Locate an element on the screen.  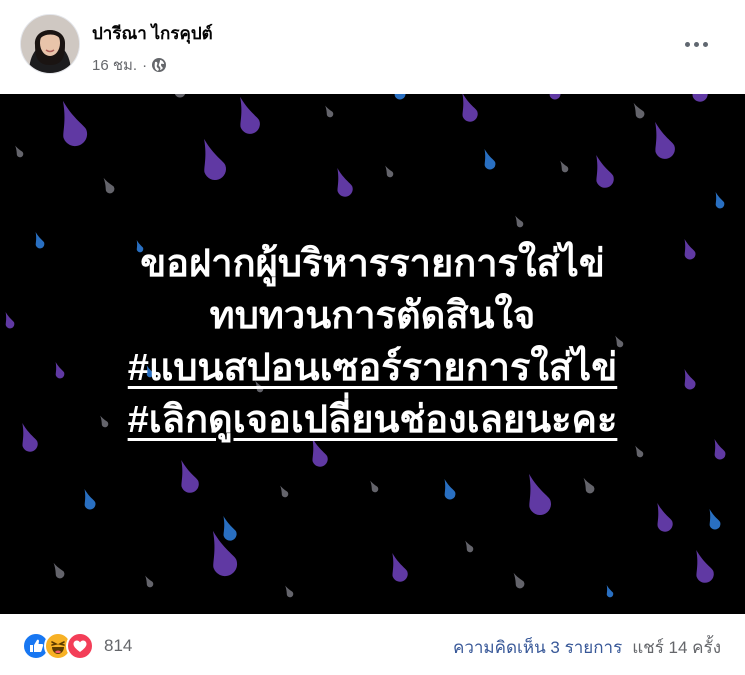
post-footer: 814 ความคิดเห็น 3 รายการ แชร์ 14 ครั้ง is located at coordinates (372, 644).